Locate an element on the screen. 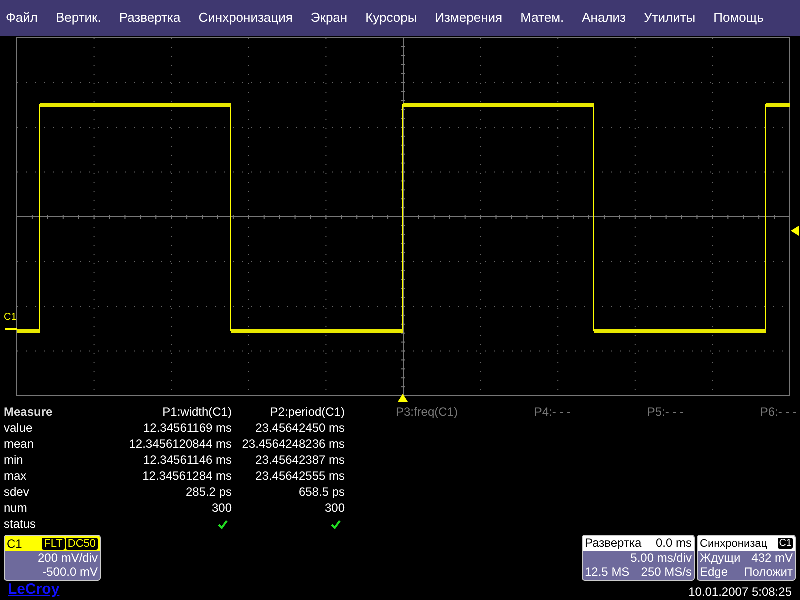 The width and height of the screenshot is (800, 600). measurement-value: 12.34561284 ms is located at coordinates (187, 476).